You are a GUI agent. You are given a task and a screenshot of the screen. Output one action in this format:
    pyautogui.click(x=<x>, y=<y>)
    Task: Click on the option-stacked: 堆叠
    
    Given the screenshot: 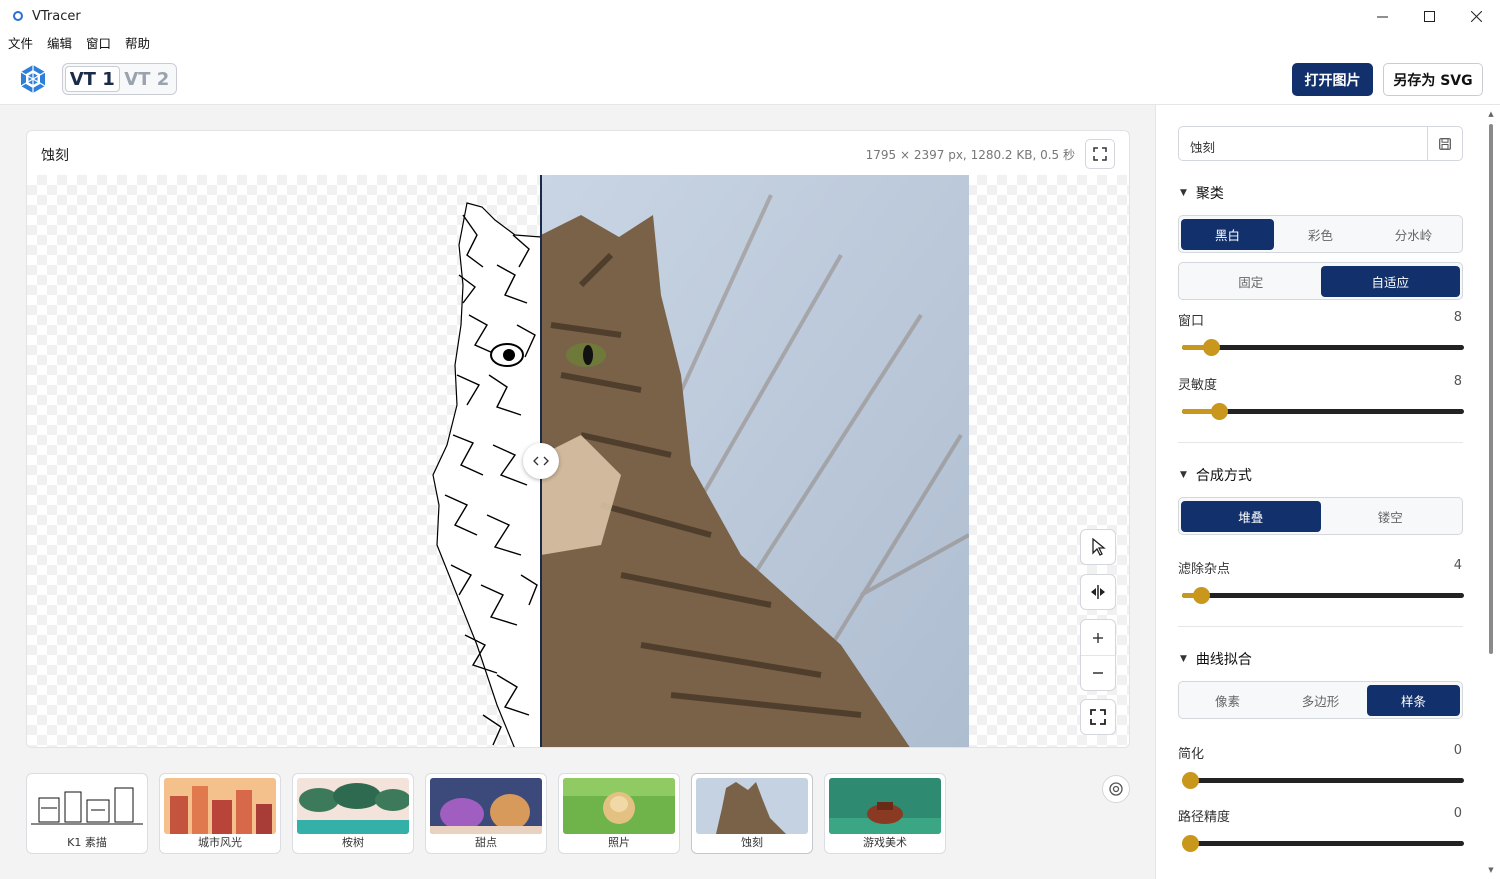 What is the action you would take?
    pyautogui.click(x=1251, y=516)
    